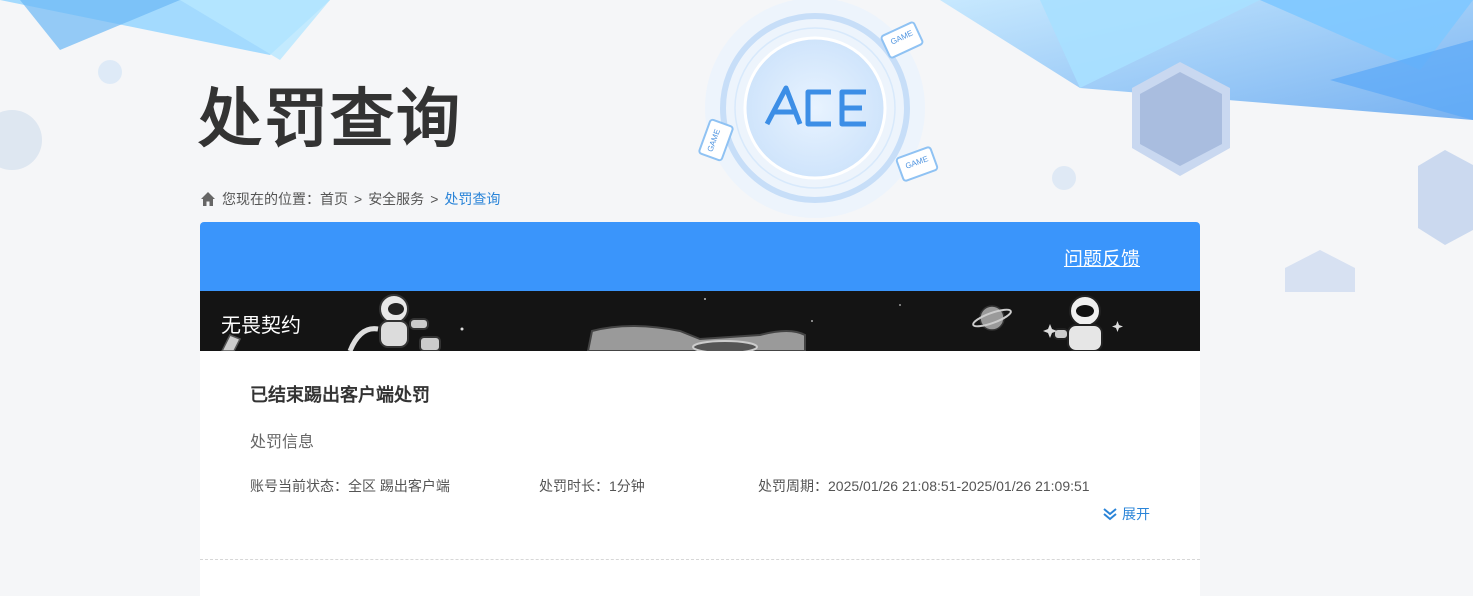  What do you see at coordinates (902, 37) in the screenshot?
I see `game-badge-1: GAME` at bounding box center [902, 37].